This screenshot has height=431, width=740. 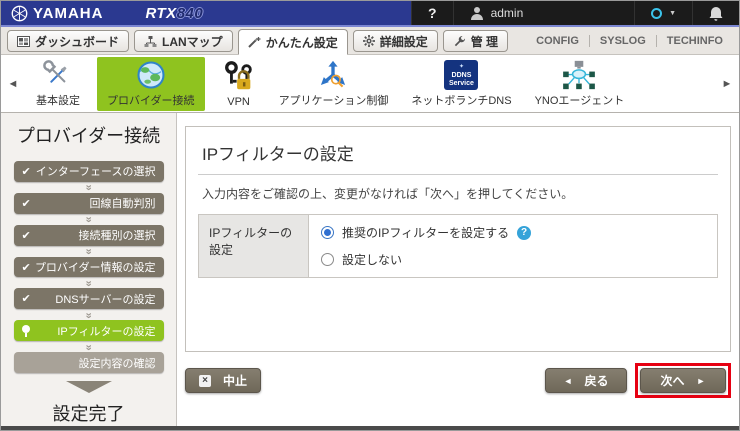 What do you see at coordinates (426, 233) in the screenshot?
I see `option-label: 推奨のIPフィルターを設定する` at bounding box center [426, 233].